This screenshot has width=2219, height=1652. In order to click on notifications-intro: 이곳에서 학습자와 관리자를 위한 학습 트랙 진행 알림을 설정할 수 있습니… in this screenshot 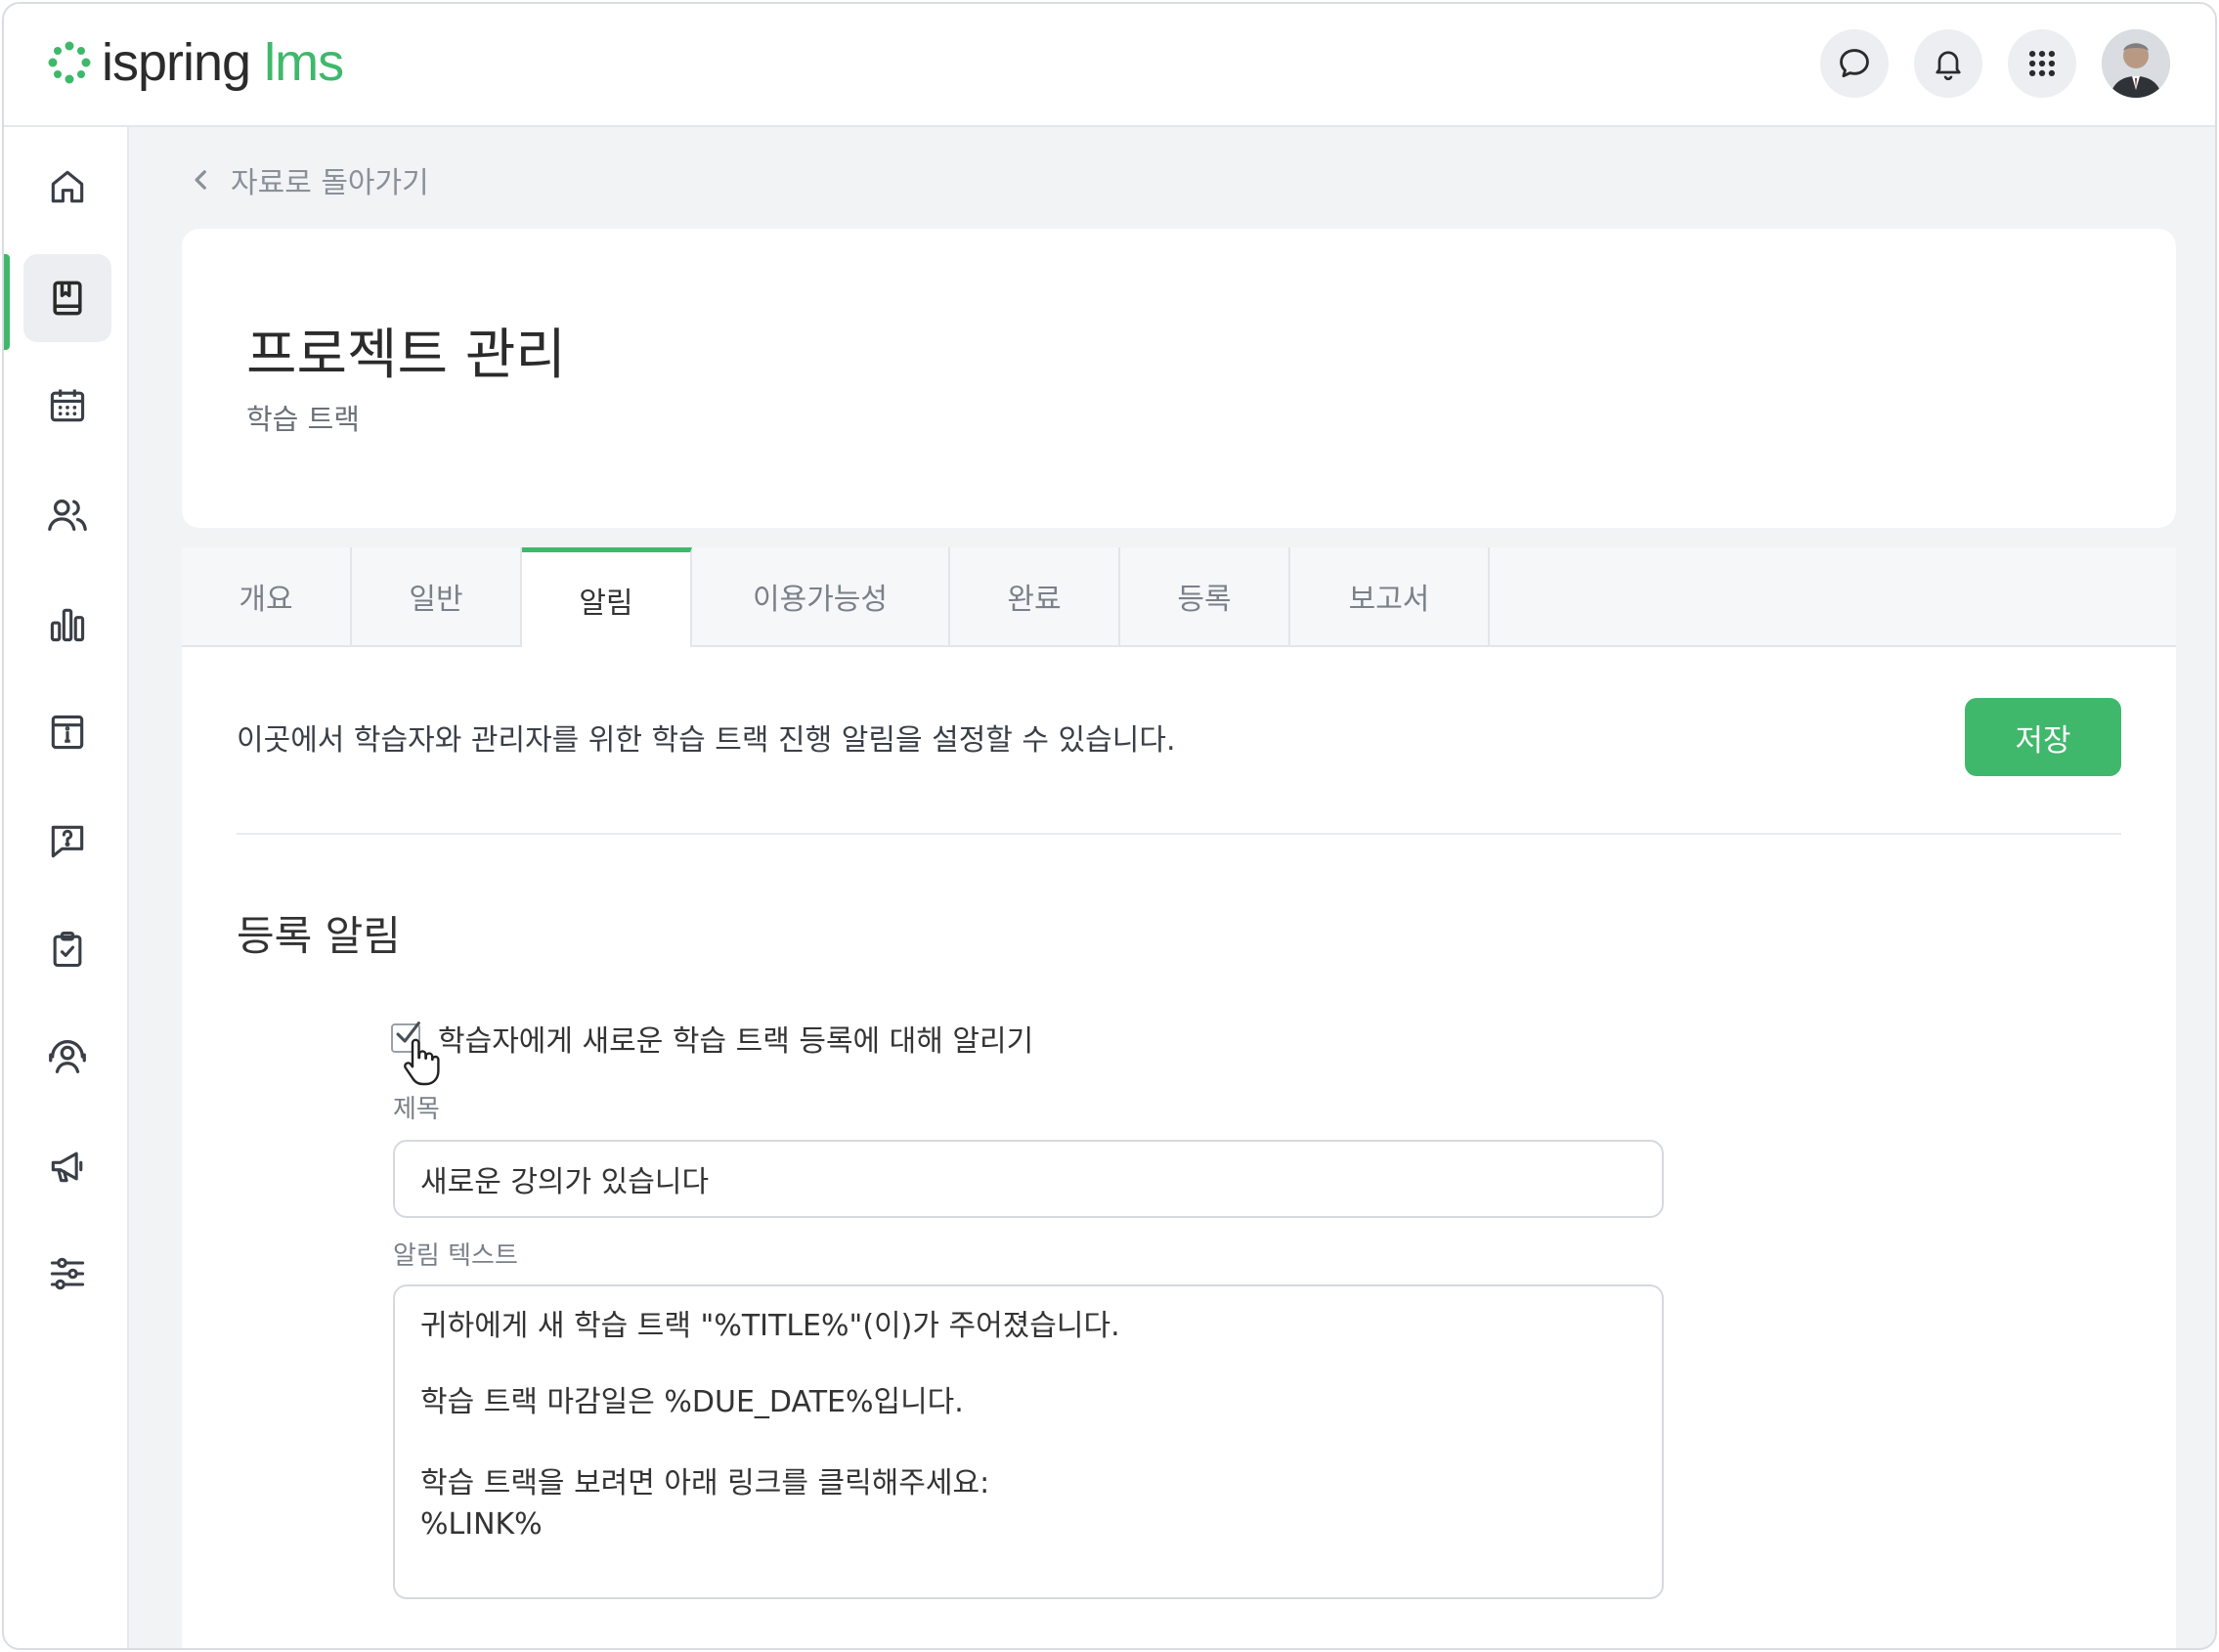, I will do `click(706, 740)`.